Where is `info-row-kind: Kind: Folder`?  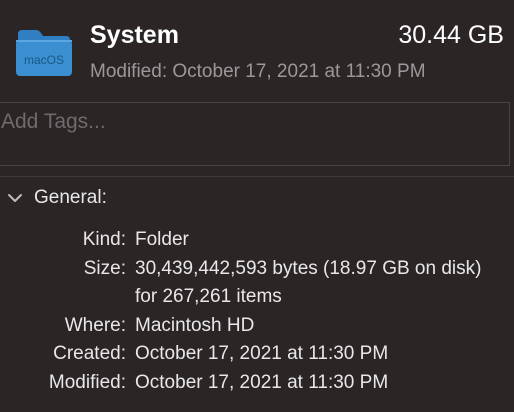
info-row-kind: Kind: Folder is located at coordinates (257, 240).